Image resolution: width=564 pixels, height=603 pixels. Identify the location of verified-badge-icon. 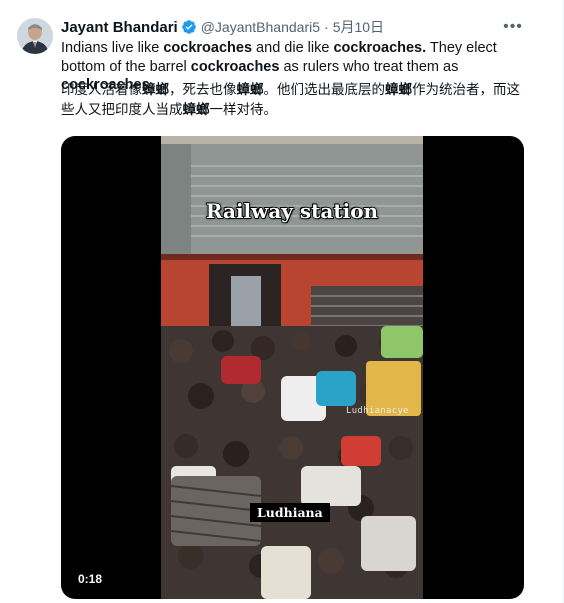
(189, 27).